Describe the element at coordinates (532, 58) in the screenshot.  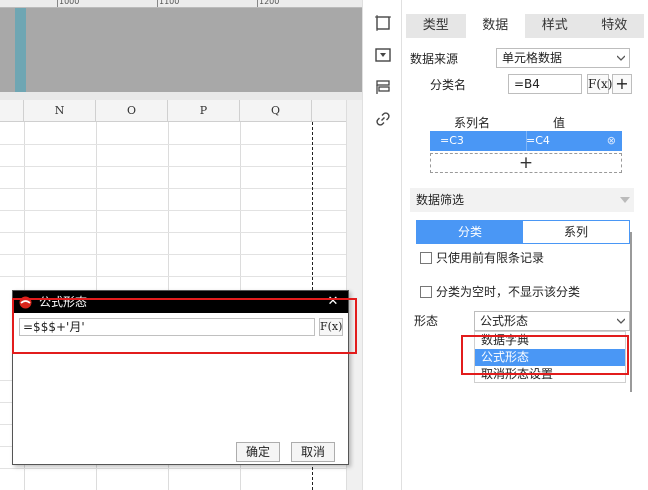
I see `data-source-value: 单元格数据` at that location.